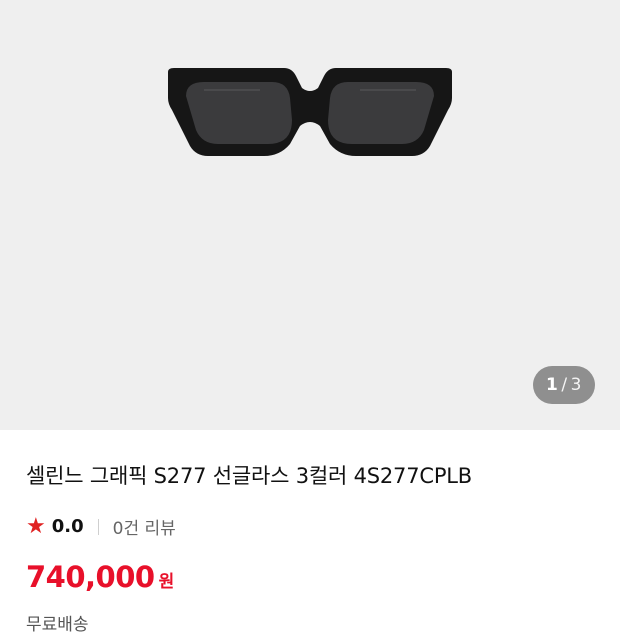  Describe the element at coordinates (98, 526) in the screenshot. I see `divider` at that location.